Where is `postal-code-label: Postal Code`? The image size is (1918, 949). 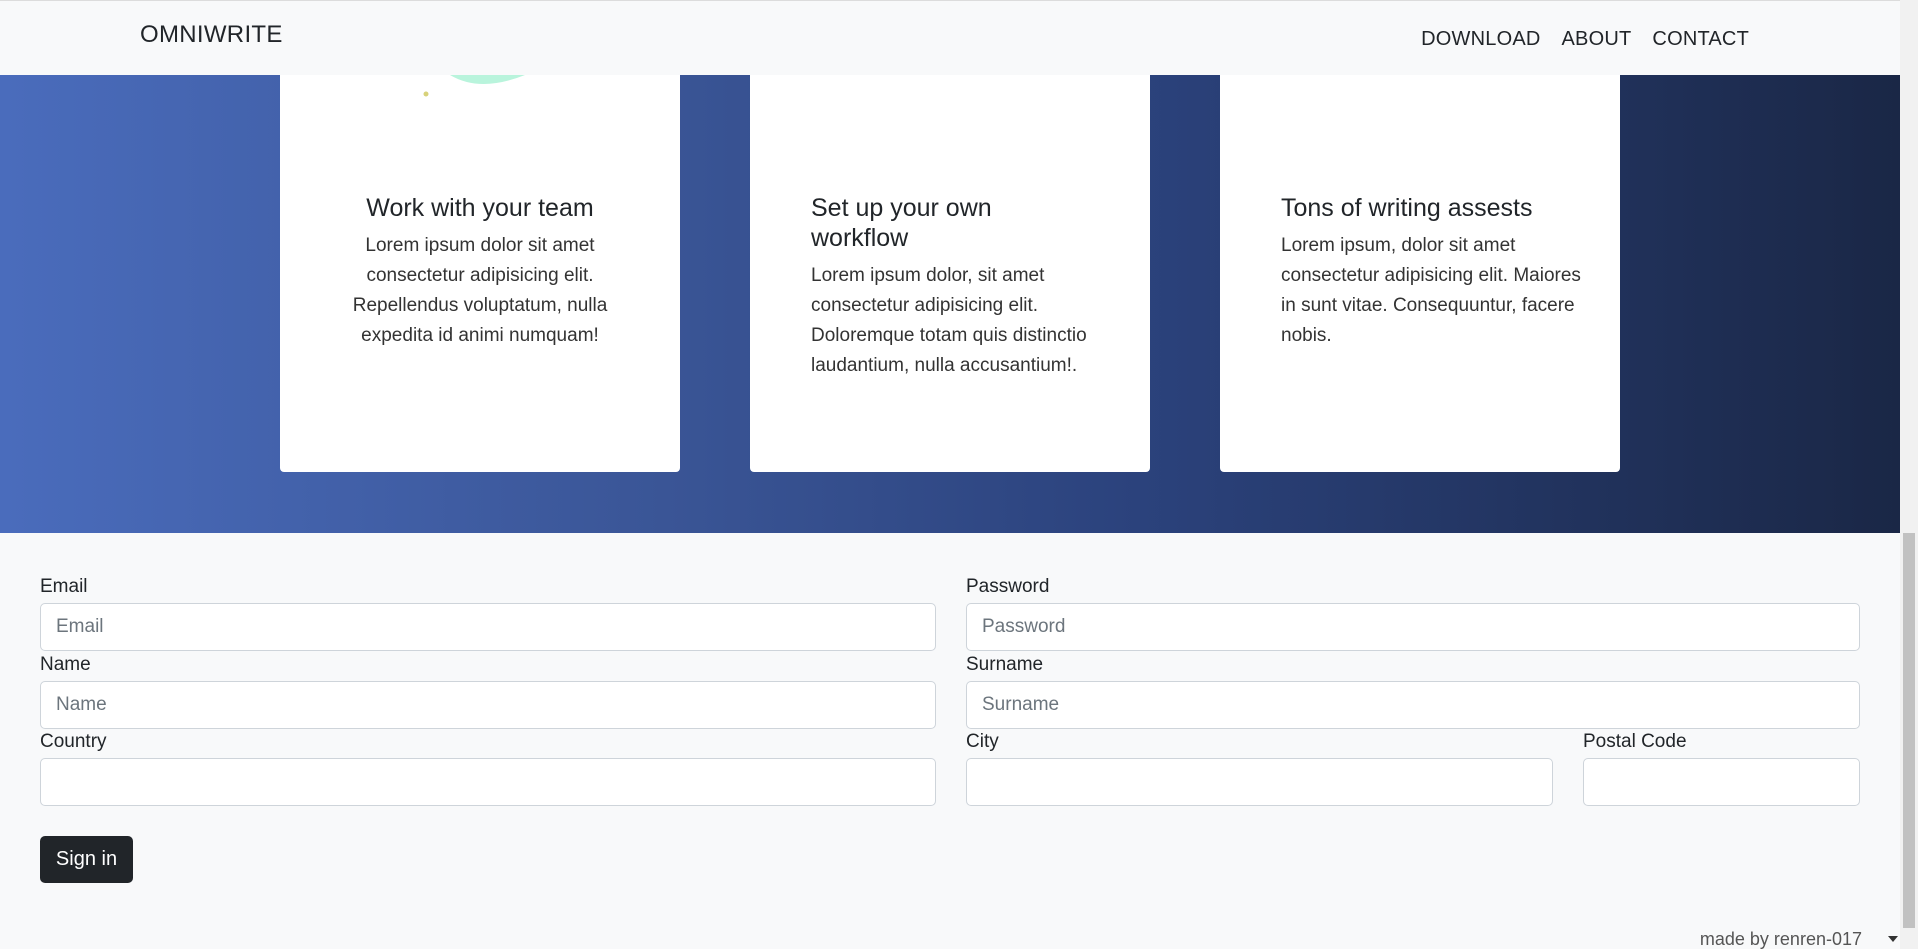 postal-code-label: Postal Code is located at coordinates (1635, 741).